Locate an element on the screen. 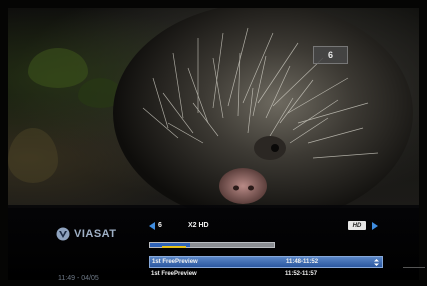  program-row-current: 1st FreePreview 11:48-11:52 is located at coordinates (266, 262).